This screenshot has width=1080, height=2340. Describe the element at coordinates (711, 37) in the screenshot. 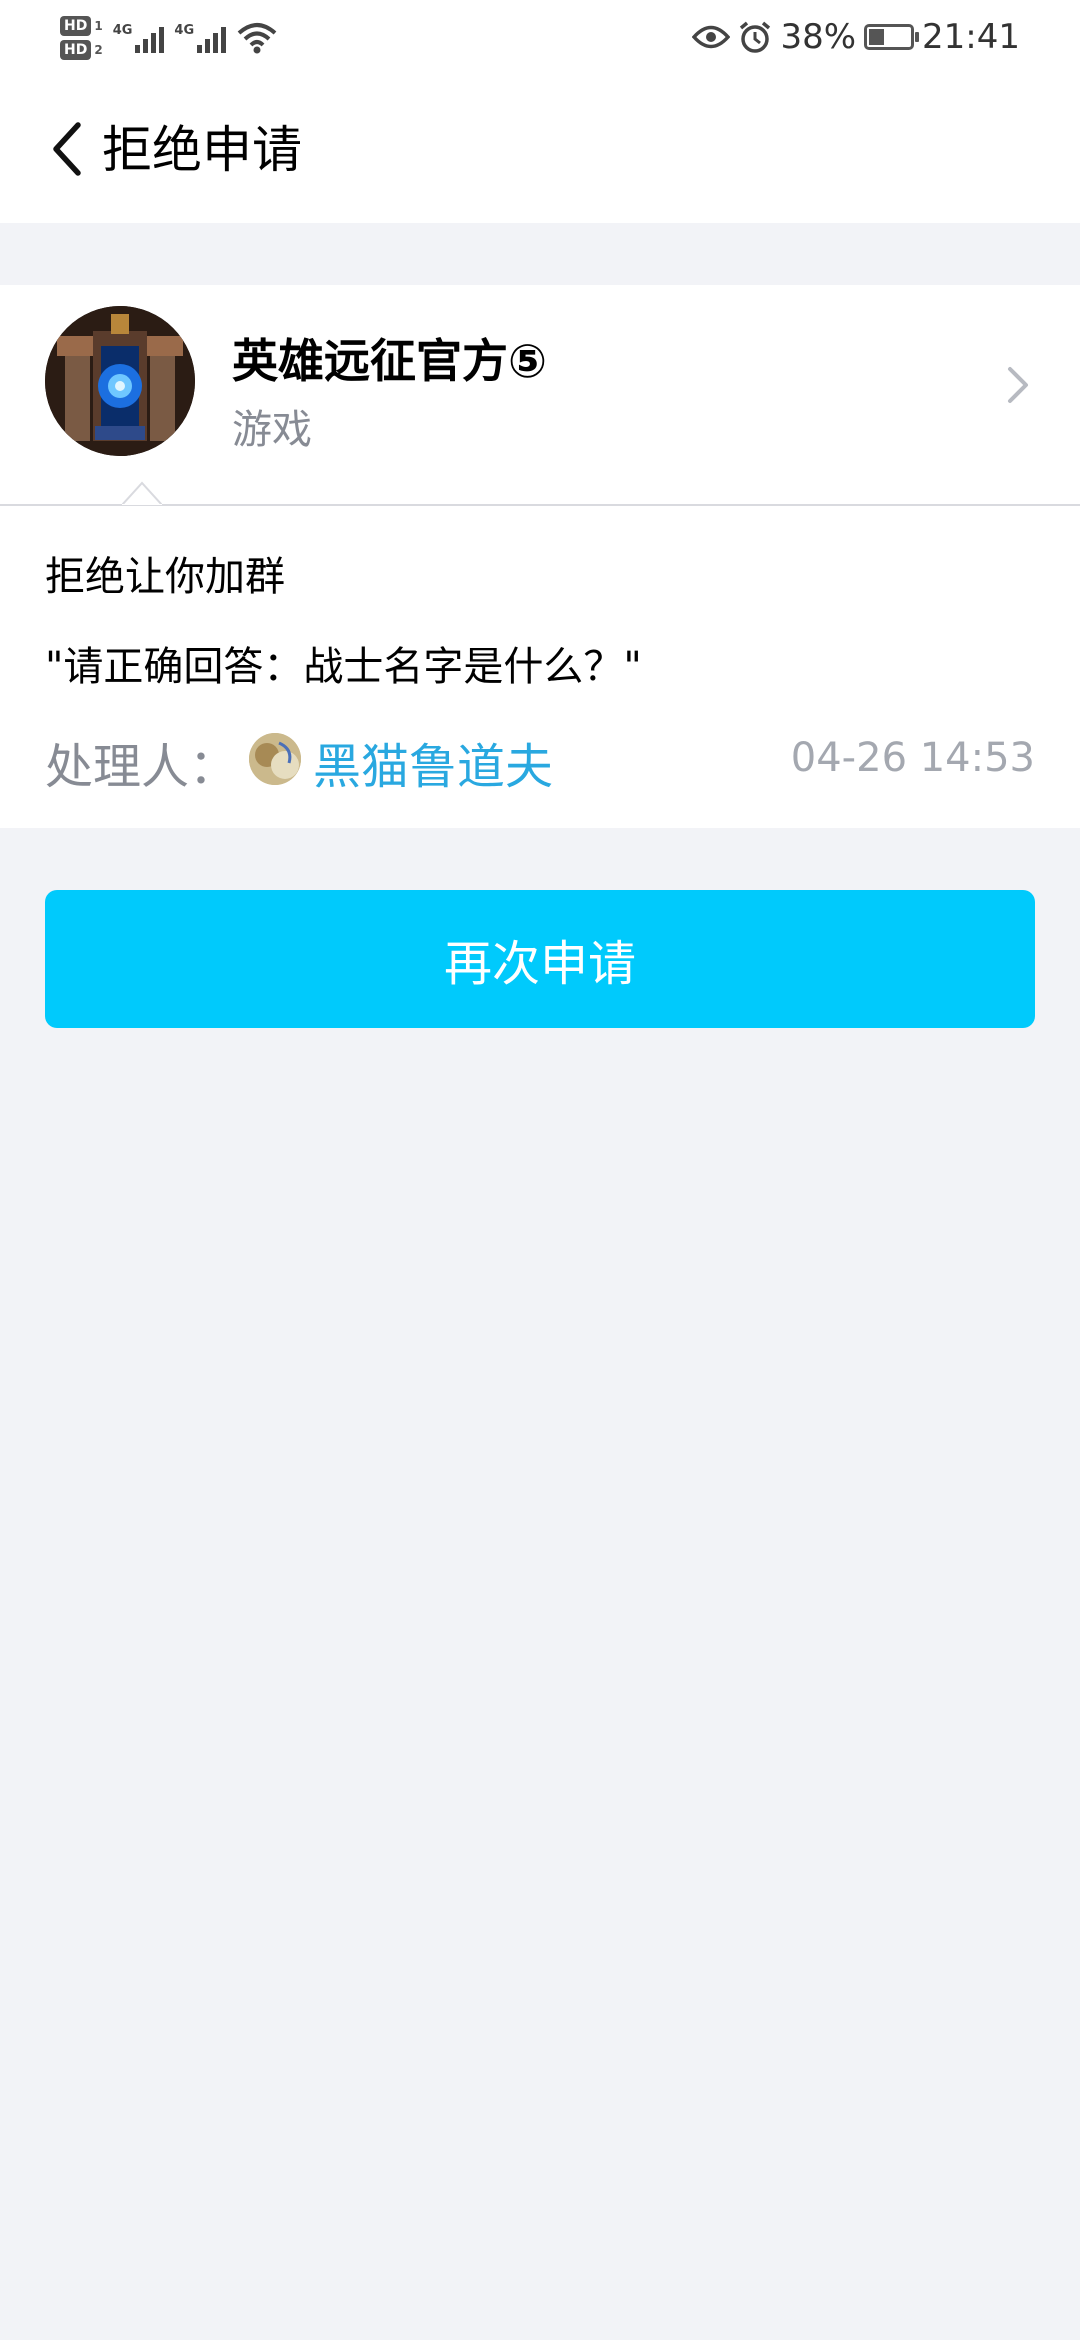

I see `eye-icon` at that location.